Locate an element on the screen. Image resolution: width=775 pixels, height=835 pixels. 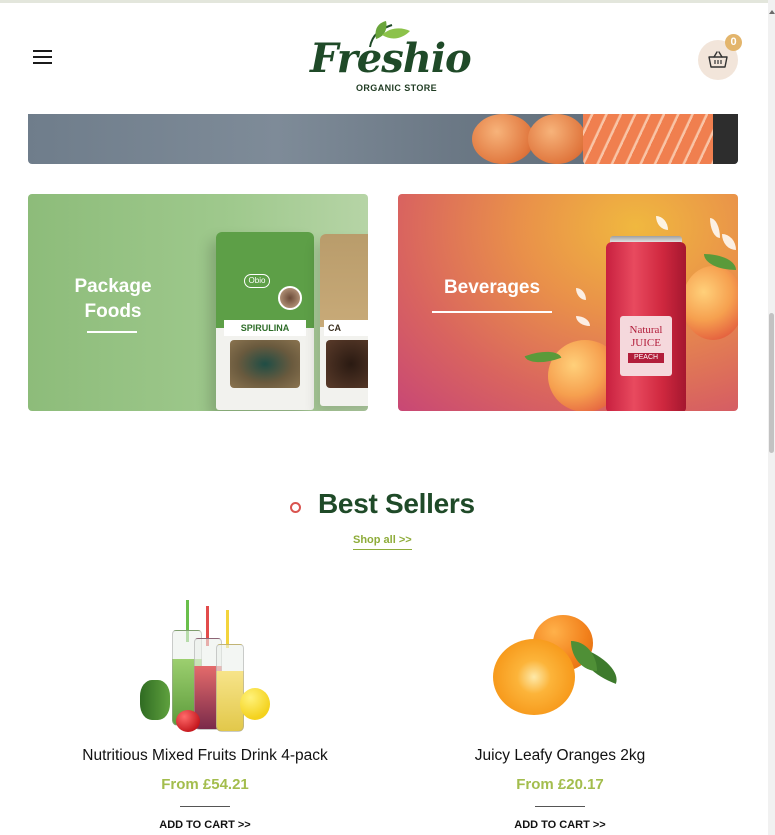
scrollbar is located at coordinates (771, 417).